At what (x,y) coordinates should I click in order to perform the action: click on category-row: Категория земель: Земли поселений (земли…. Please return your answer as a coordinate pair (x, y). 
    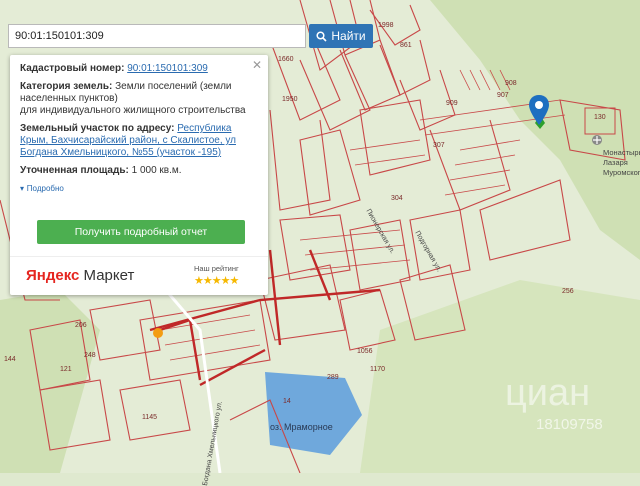
    Looking at the image, I should click on (139, 99).